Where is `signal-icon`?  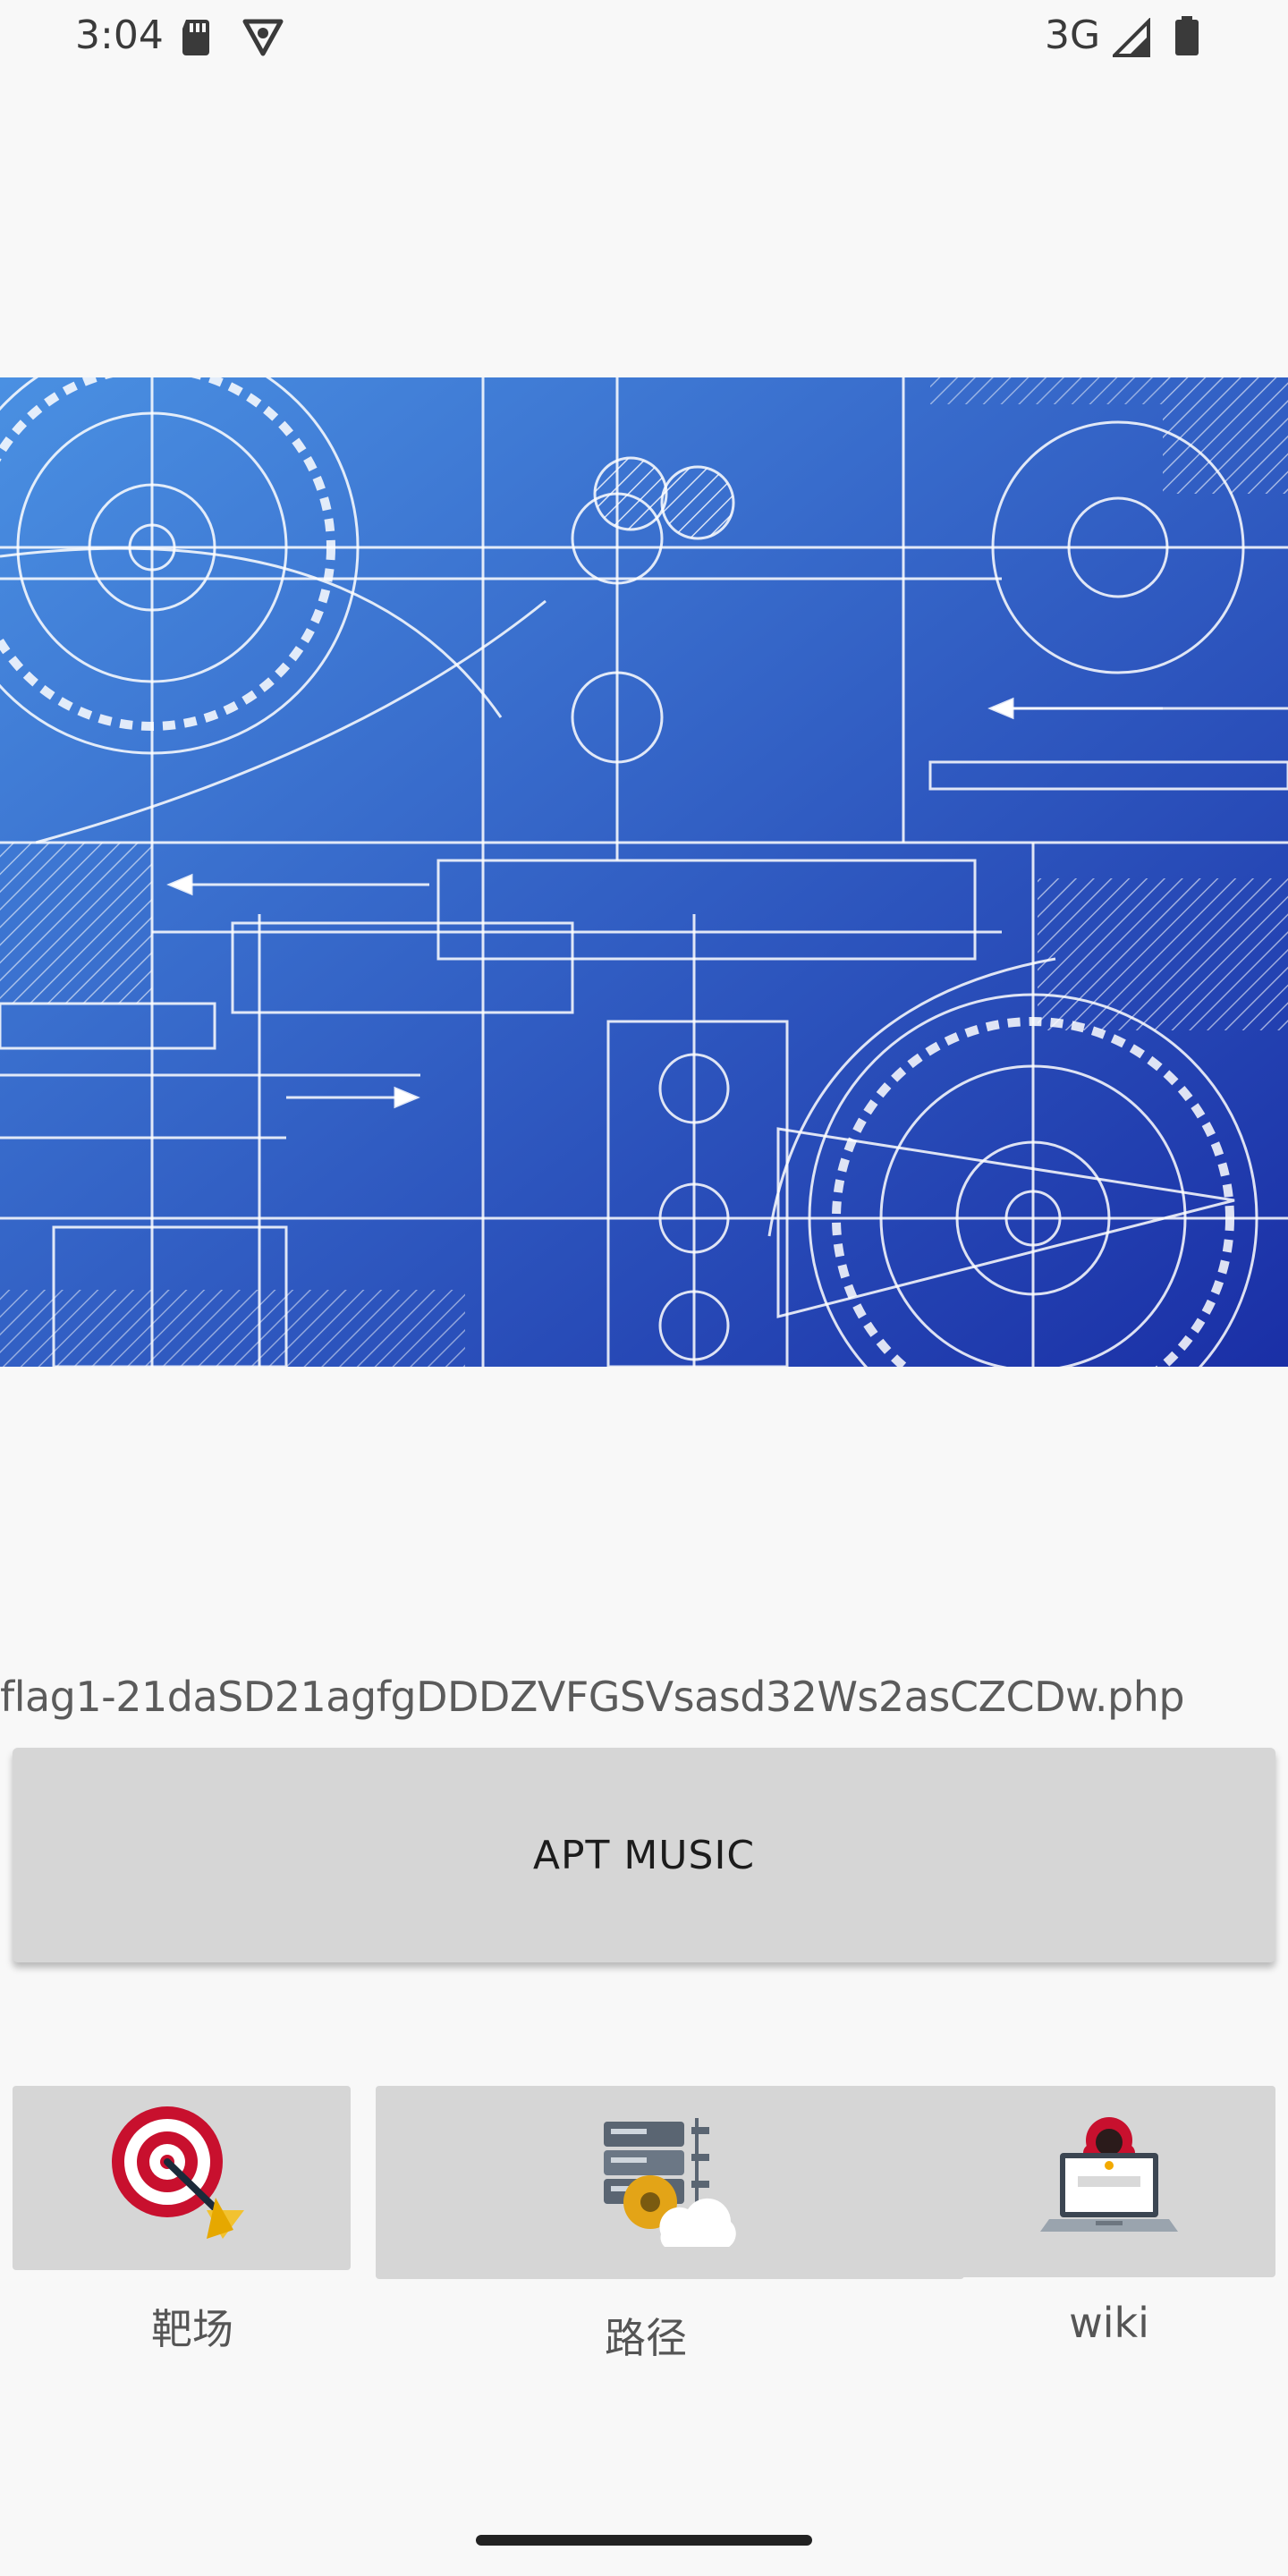
signal-icon is located at coordinates (1132, 42).